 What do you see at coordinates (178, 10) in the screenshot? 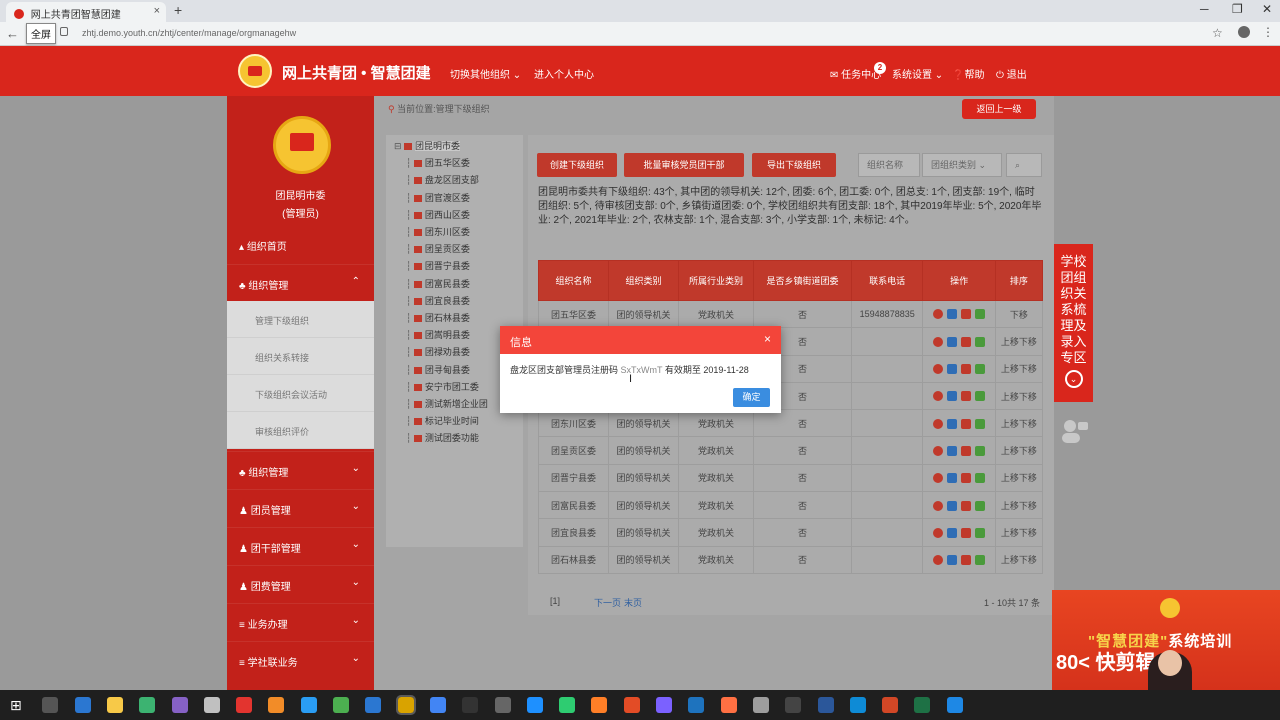
I see `new-tab-button: +` at bounding box center [178, 10].